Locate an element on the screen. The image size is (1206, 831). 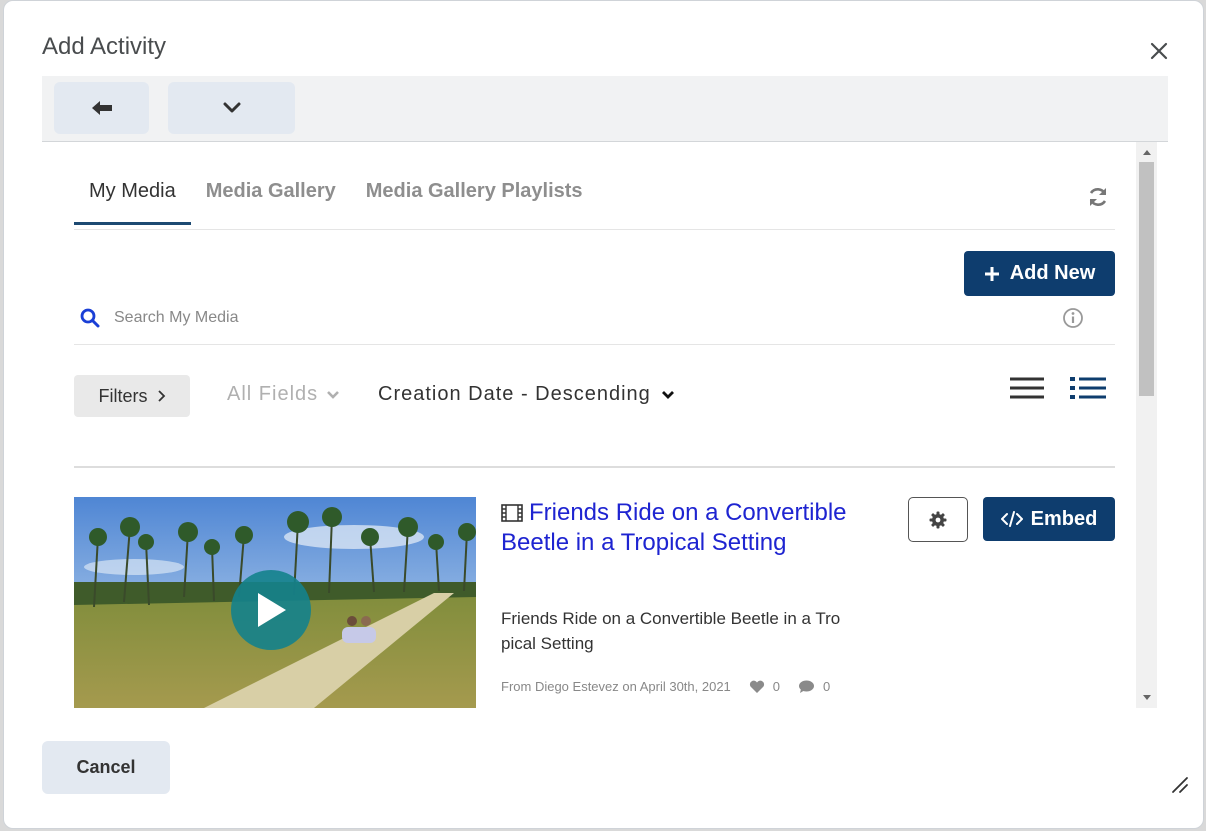
close-icon is located at coordinates (1159, 51).